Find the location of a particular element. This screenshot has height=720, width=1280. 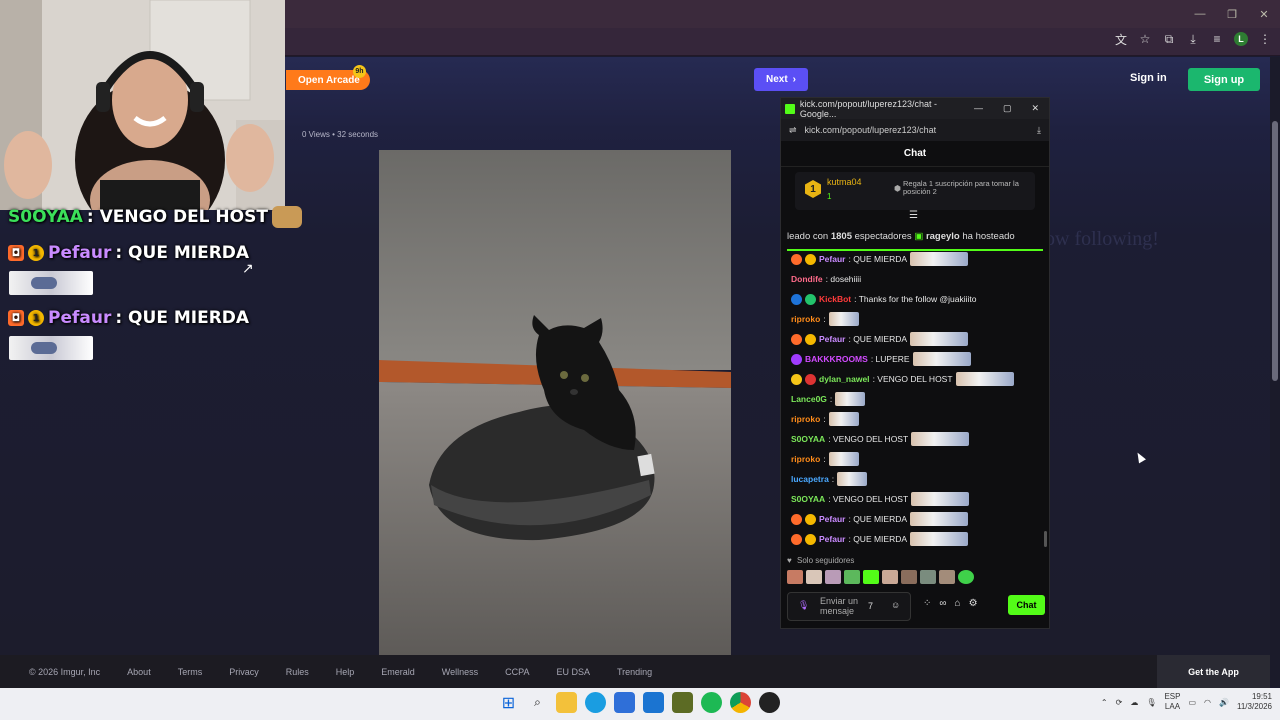

get-the-app-button: Get the App is located at coordinates (1213, 671).